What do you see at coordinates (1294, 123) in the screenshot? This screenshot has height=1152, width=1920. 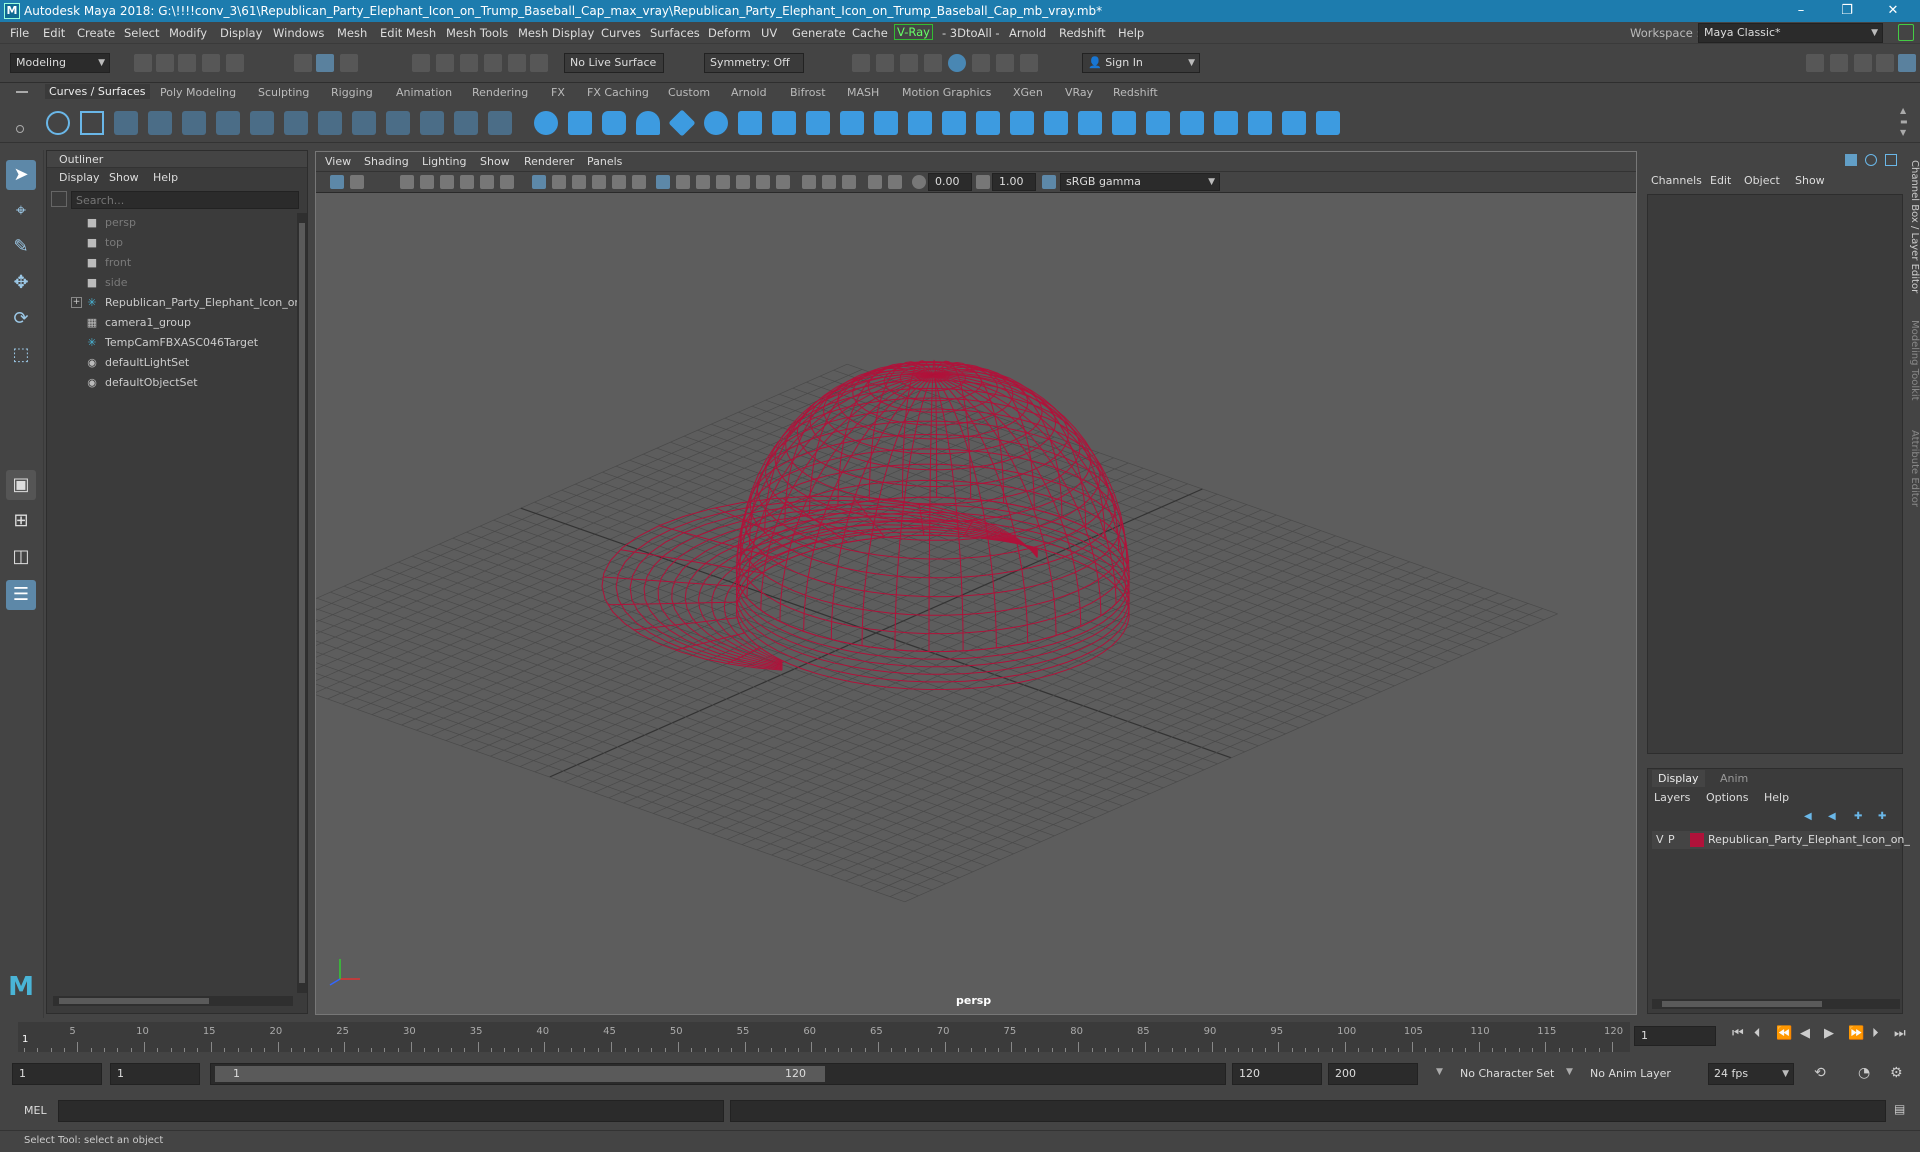 I see `sculpt-surface-icon` at bounding box center [1294, 123].